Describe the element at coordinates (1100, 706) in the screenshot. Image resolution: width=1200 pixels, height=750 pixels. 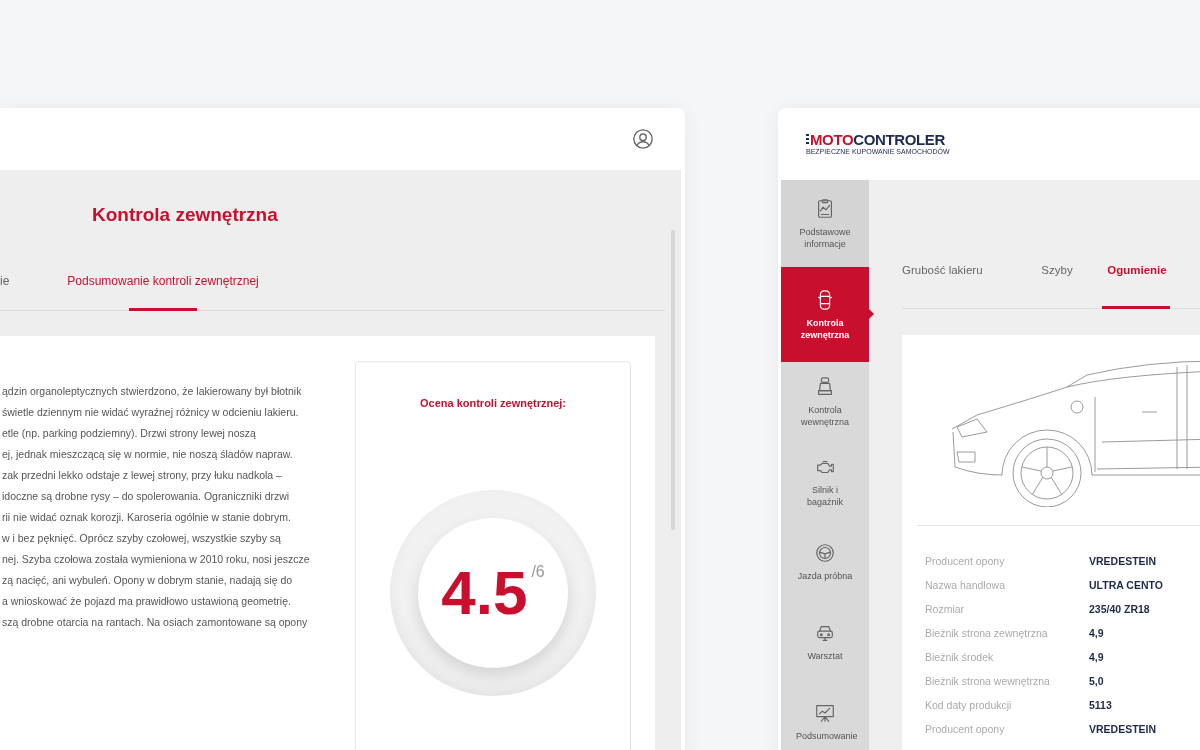
I see `detail-value: 5113` at that location.